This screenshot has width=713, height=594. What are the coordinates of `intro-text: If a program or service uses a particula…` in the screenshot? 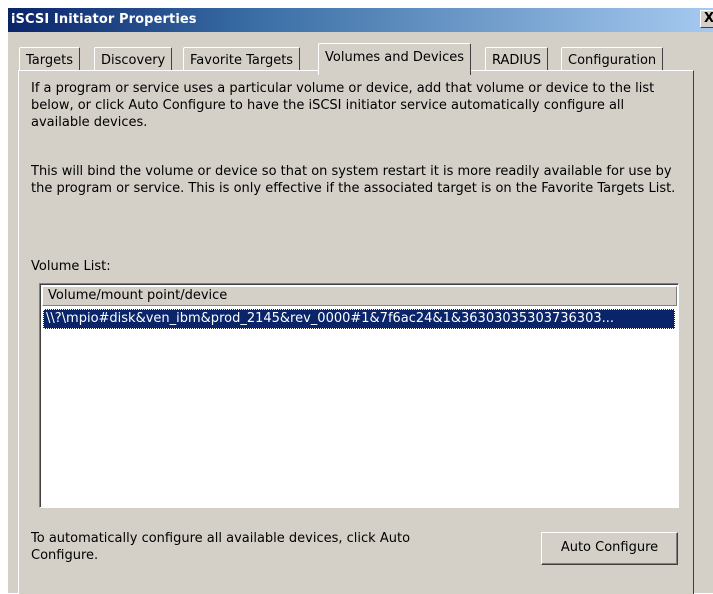 It's located at (343, 105).